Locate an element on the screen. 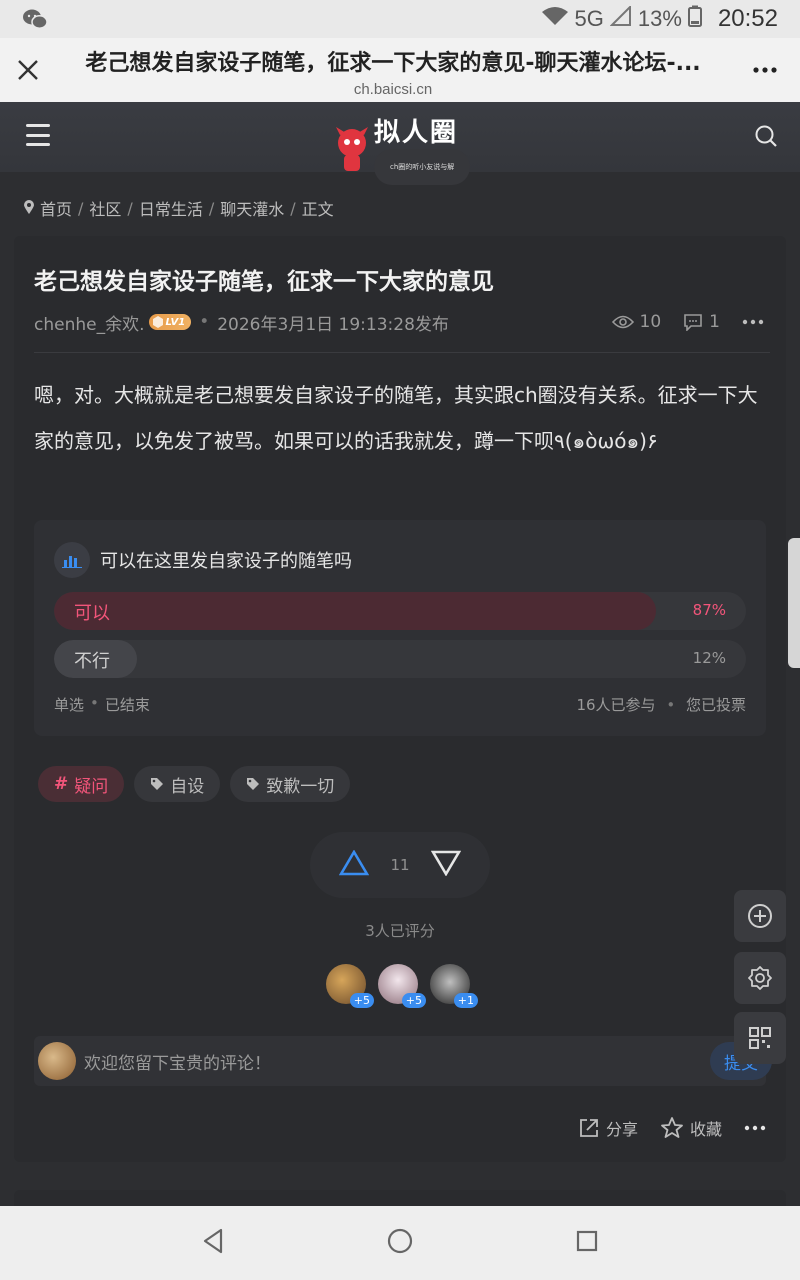  wifi-icon is located at coordinates (555, 19).